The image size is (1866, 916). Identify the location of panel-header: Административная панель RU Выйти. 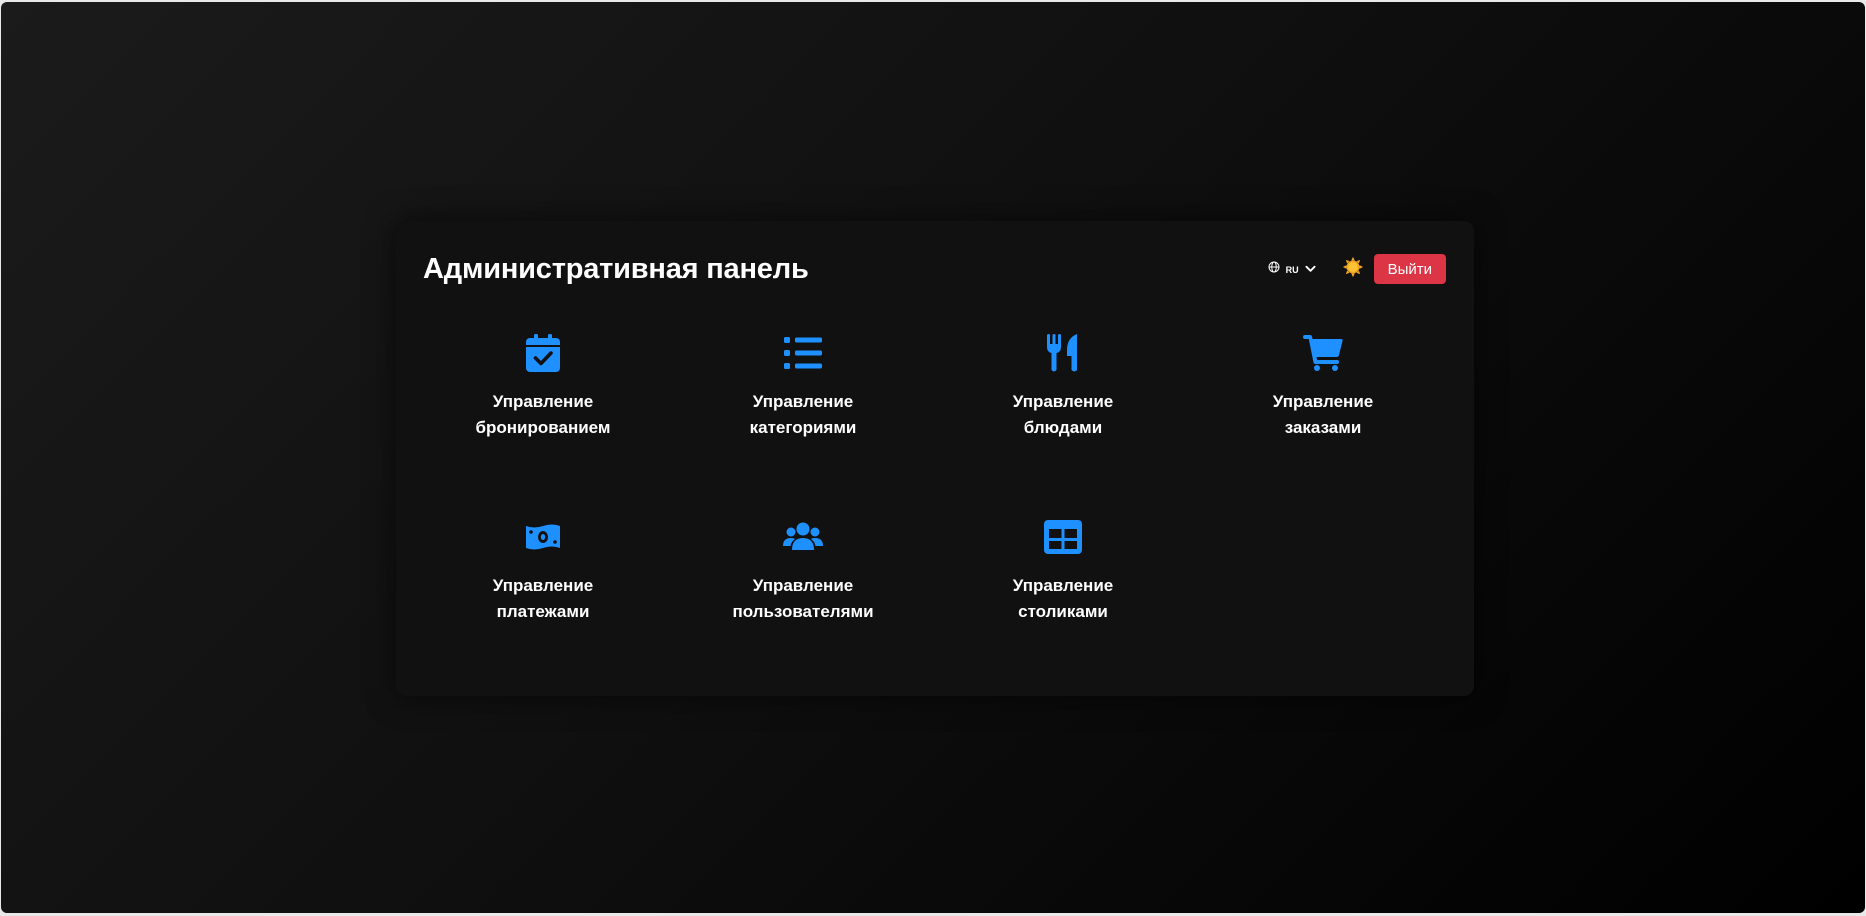
(934, 269).